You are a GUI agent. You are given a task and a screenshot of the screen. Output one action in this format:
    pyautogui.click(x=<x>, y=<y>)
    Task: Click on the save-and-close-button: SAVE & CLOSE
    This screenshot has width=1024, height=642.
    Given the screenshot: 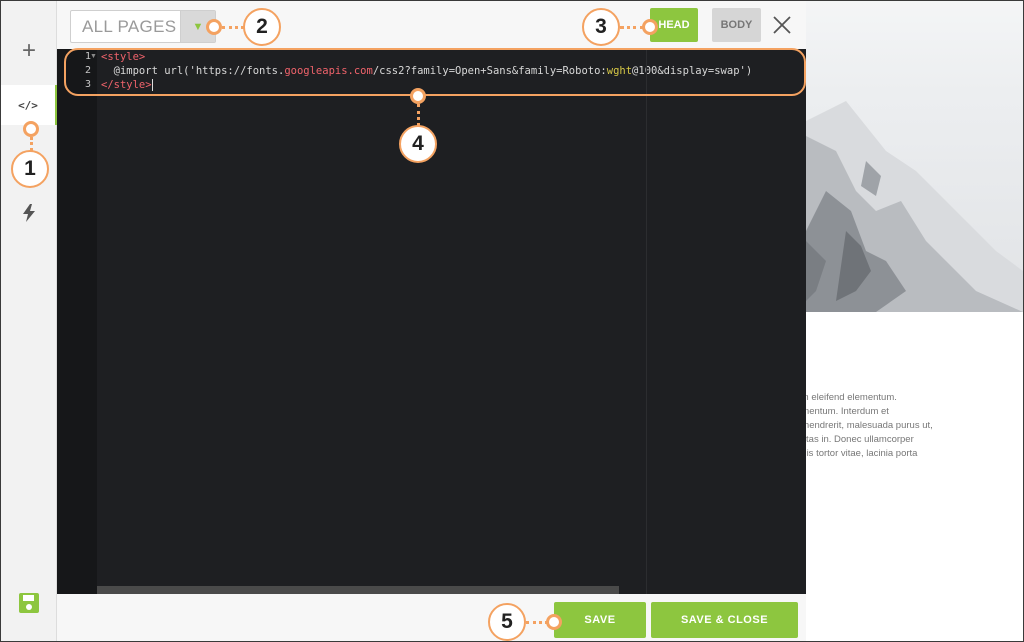 What is the action you would take?
    pyautogui.click(x=724, y=620)
    